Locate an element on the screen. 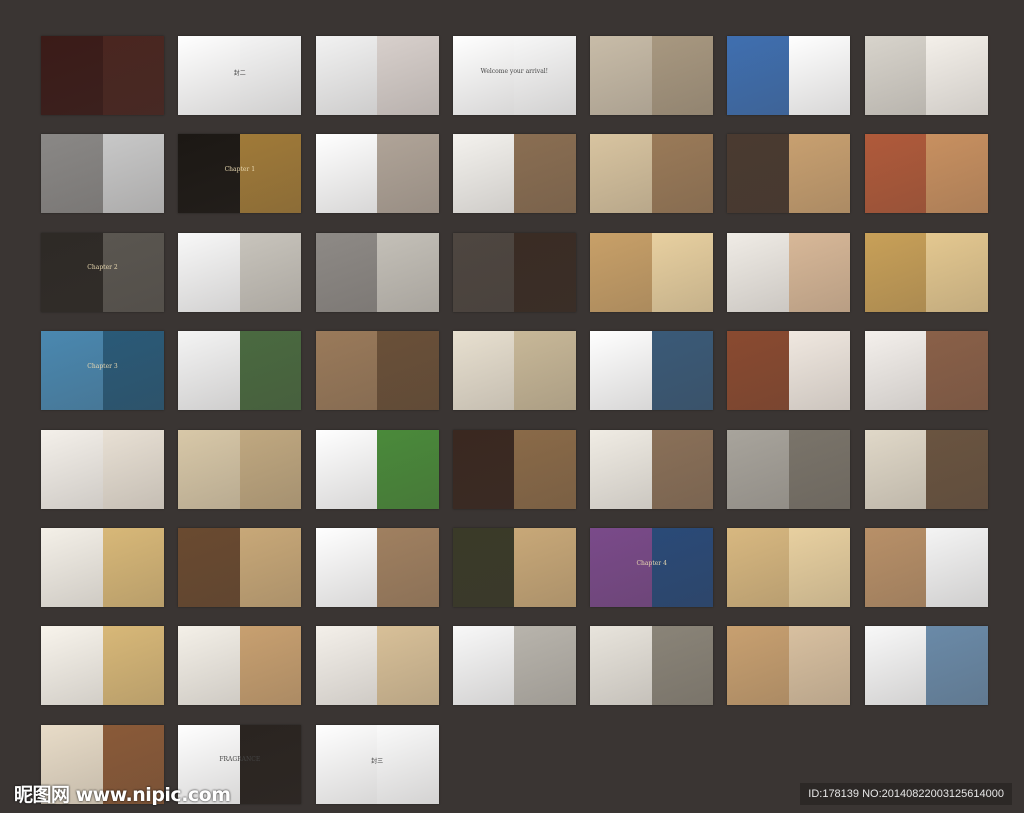  page-caption: Chapter 2 is located at coordinates (102, 268).